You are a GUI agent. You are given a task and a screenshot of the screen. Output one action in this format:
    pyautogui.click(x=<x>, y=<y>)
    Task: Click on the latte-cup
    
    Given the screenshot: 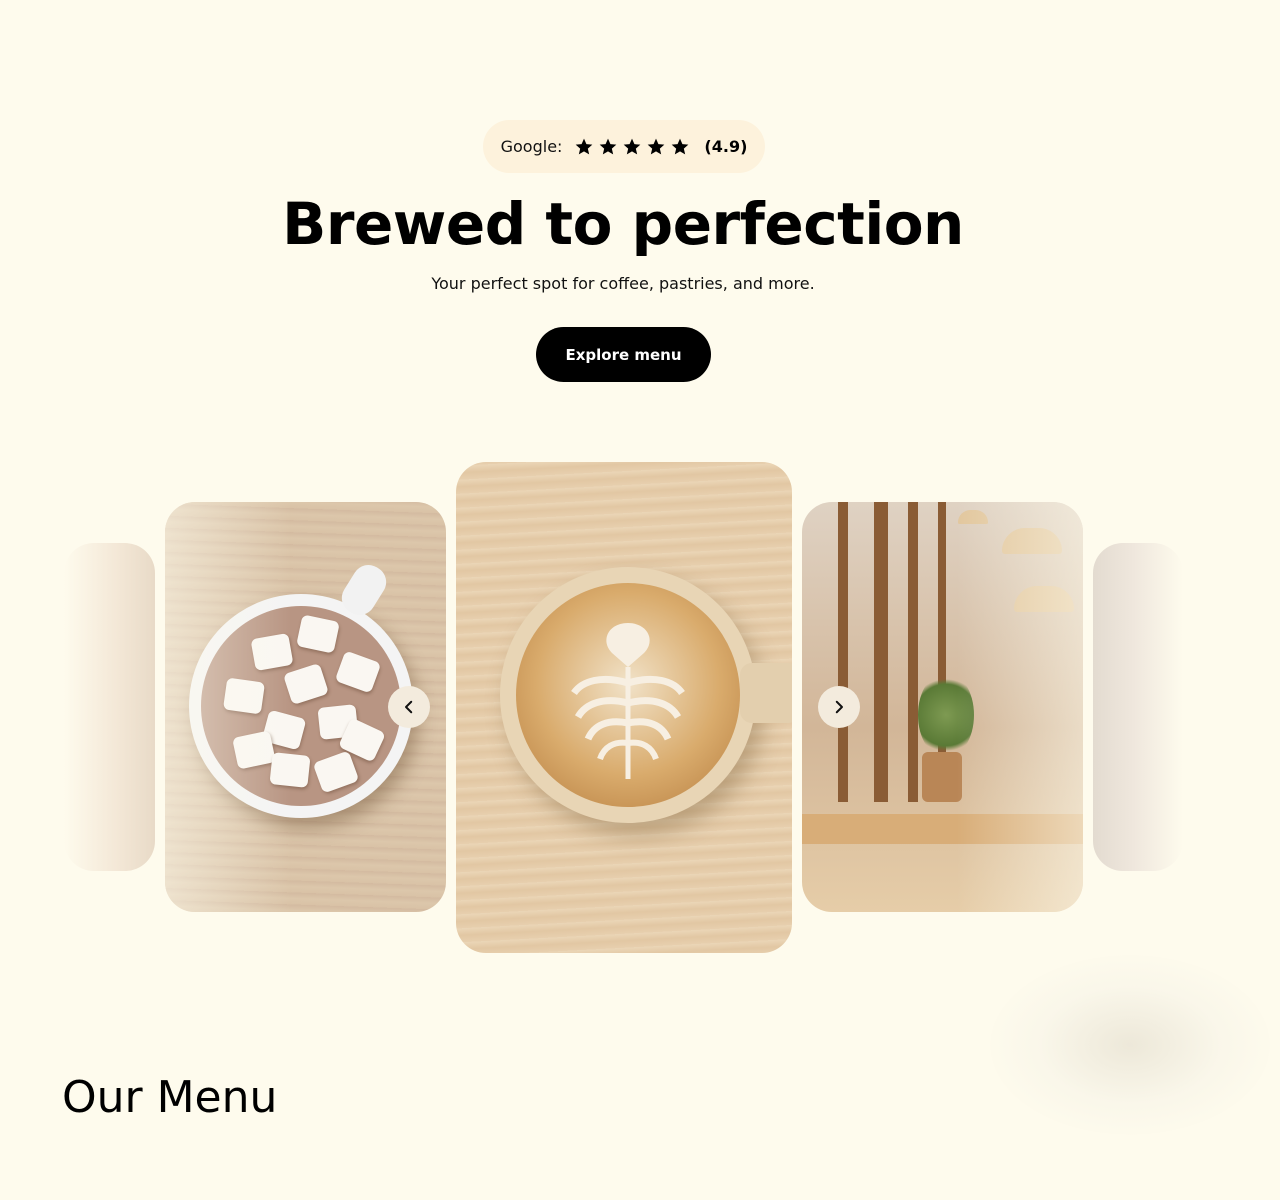 What is the action you would take?
    pyautogui.click(x=646, y=695)
    